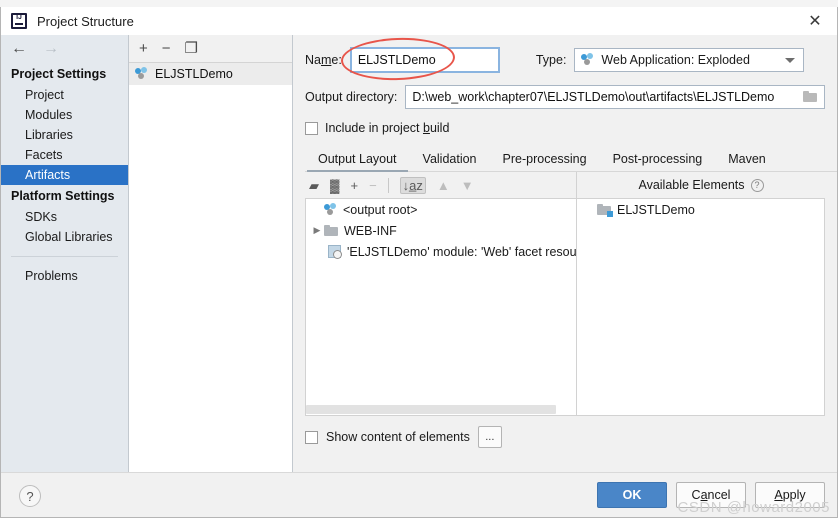  I want to click on forward-arrow-icon: →, so click(51, 49).